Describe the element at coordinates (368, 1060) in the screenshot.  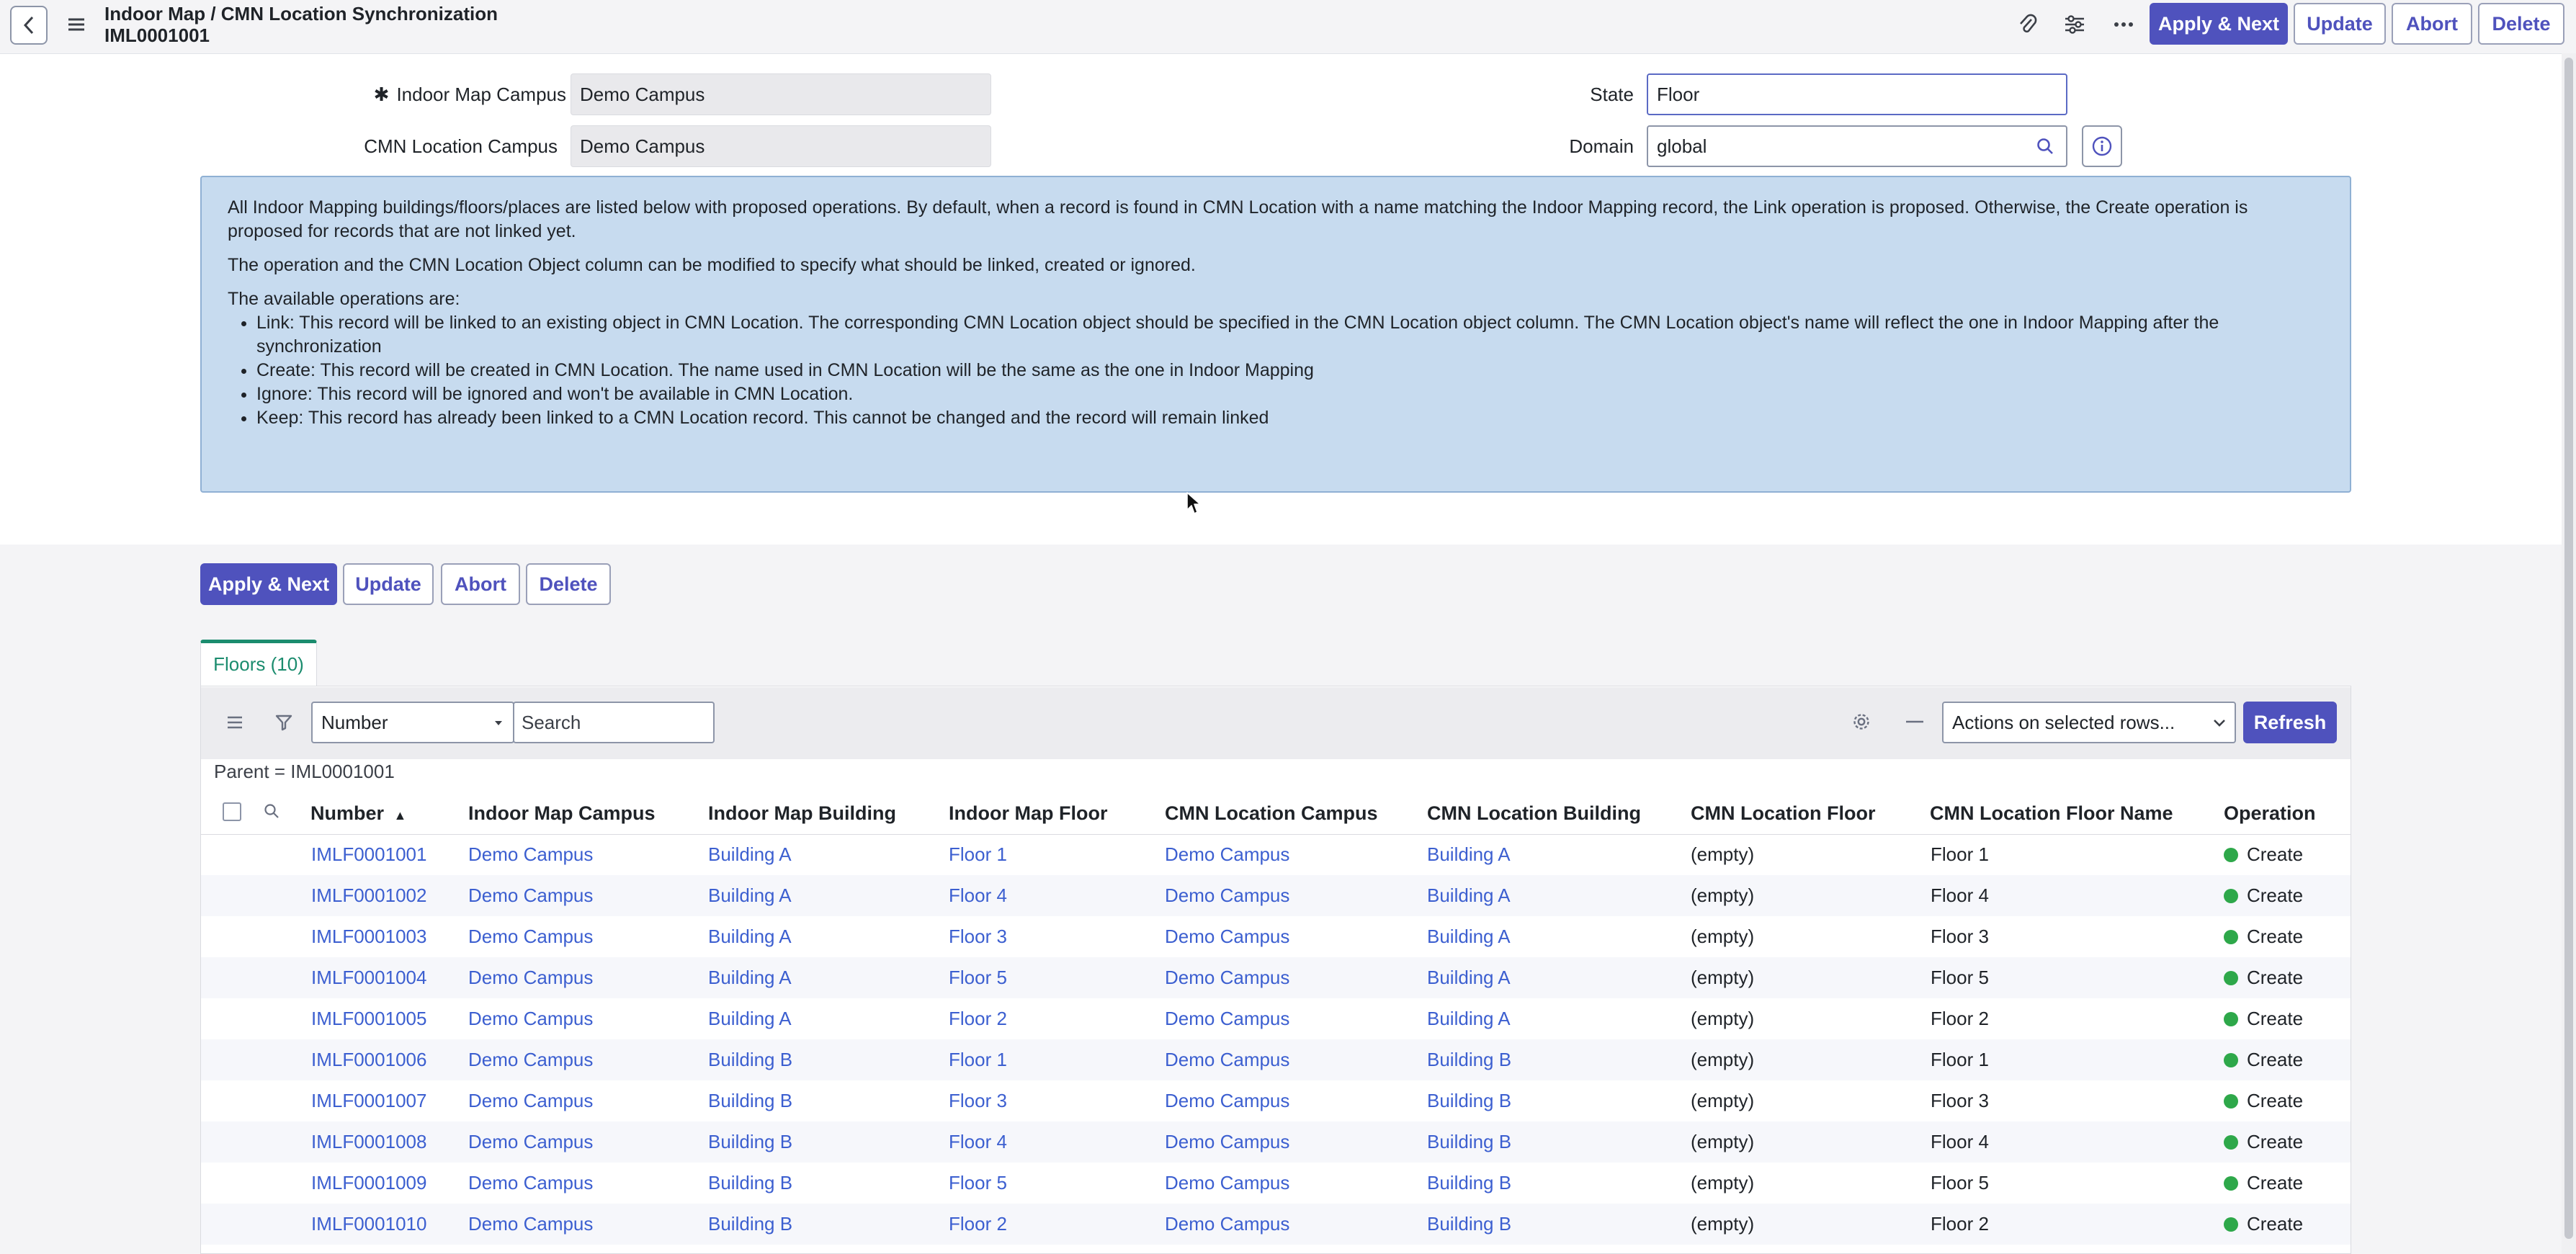
I see `cell-number: IMLF0001006` at that location.